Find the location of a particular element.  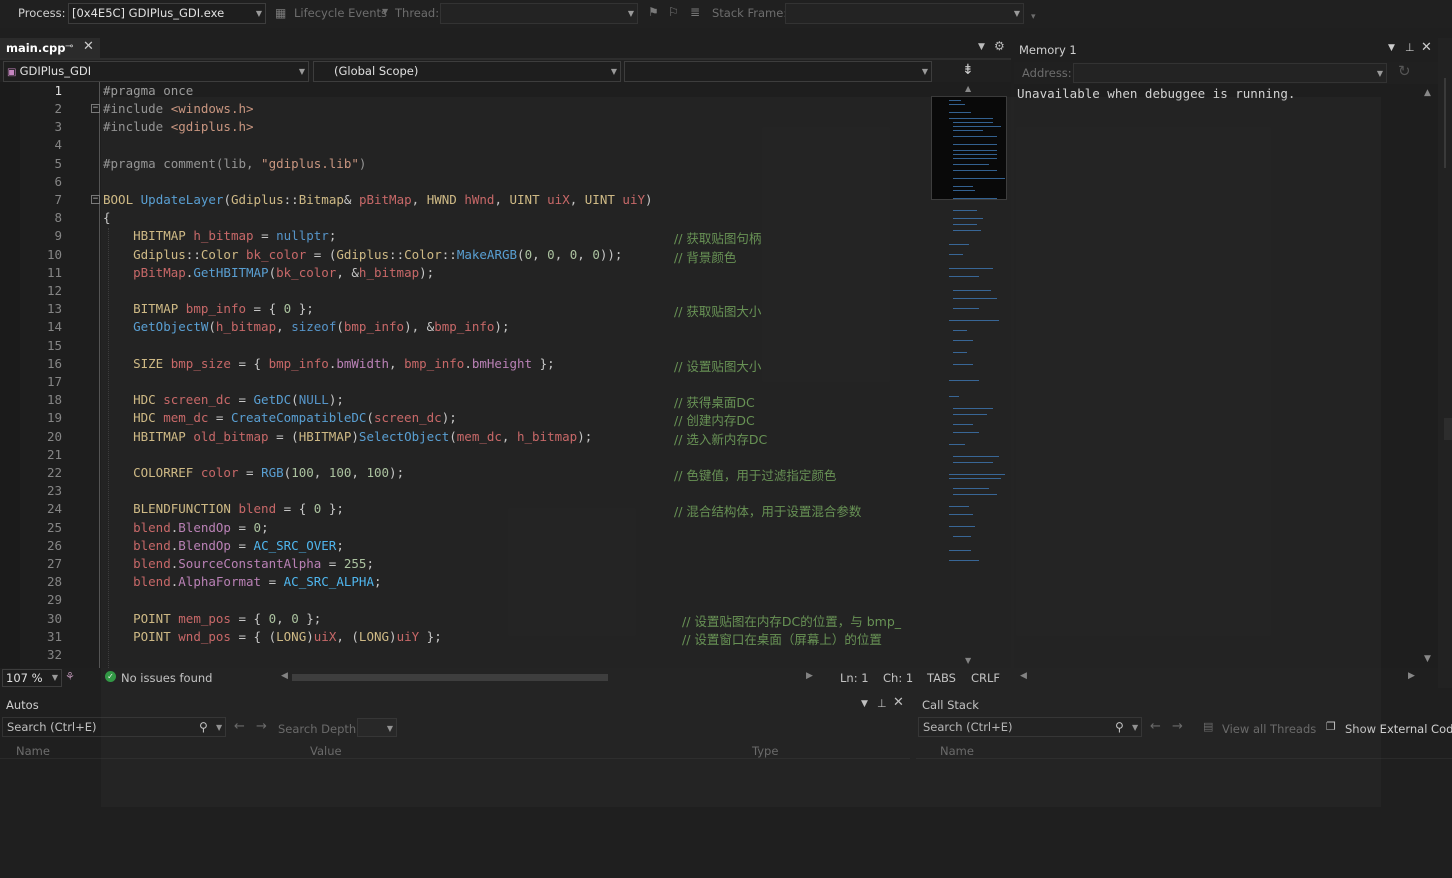

flag-threads-icon: ⚐ is located at coordinates (673, 12).